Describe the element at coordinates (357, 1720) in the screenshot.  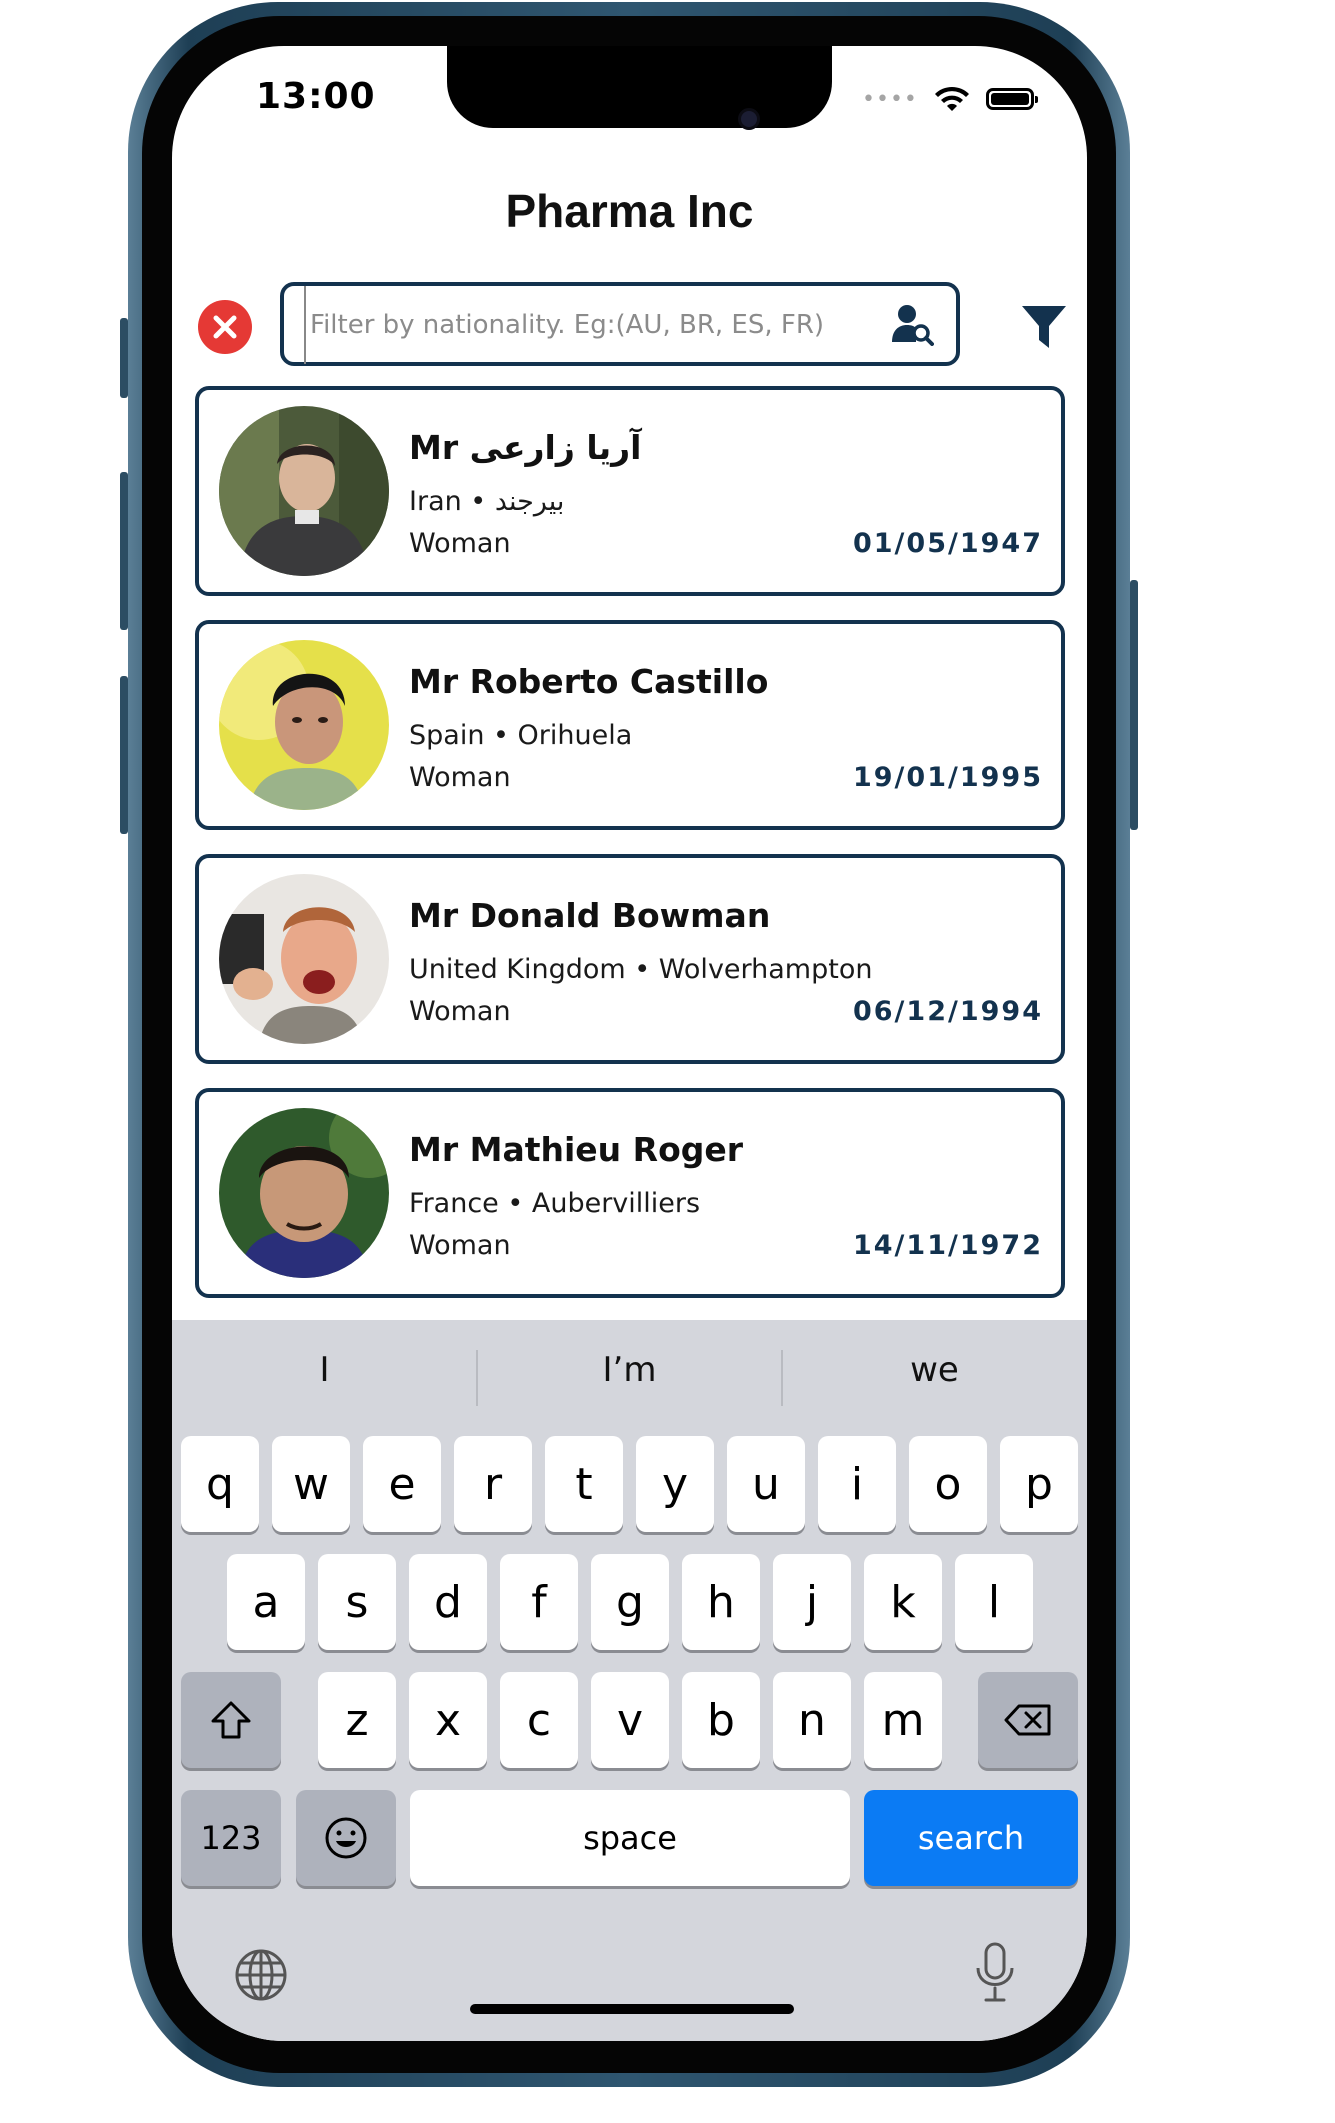
I see `key-z: z` at that location.